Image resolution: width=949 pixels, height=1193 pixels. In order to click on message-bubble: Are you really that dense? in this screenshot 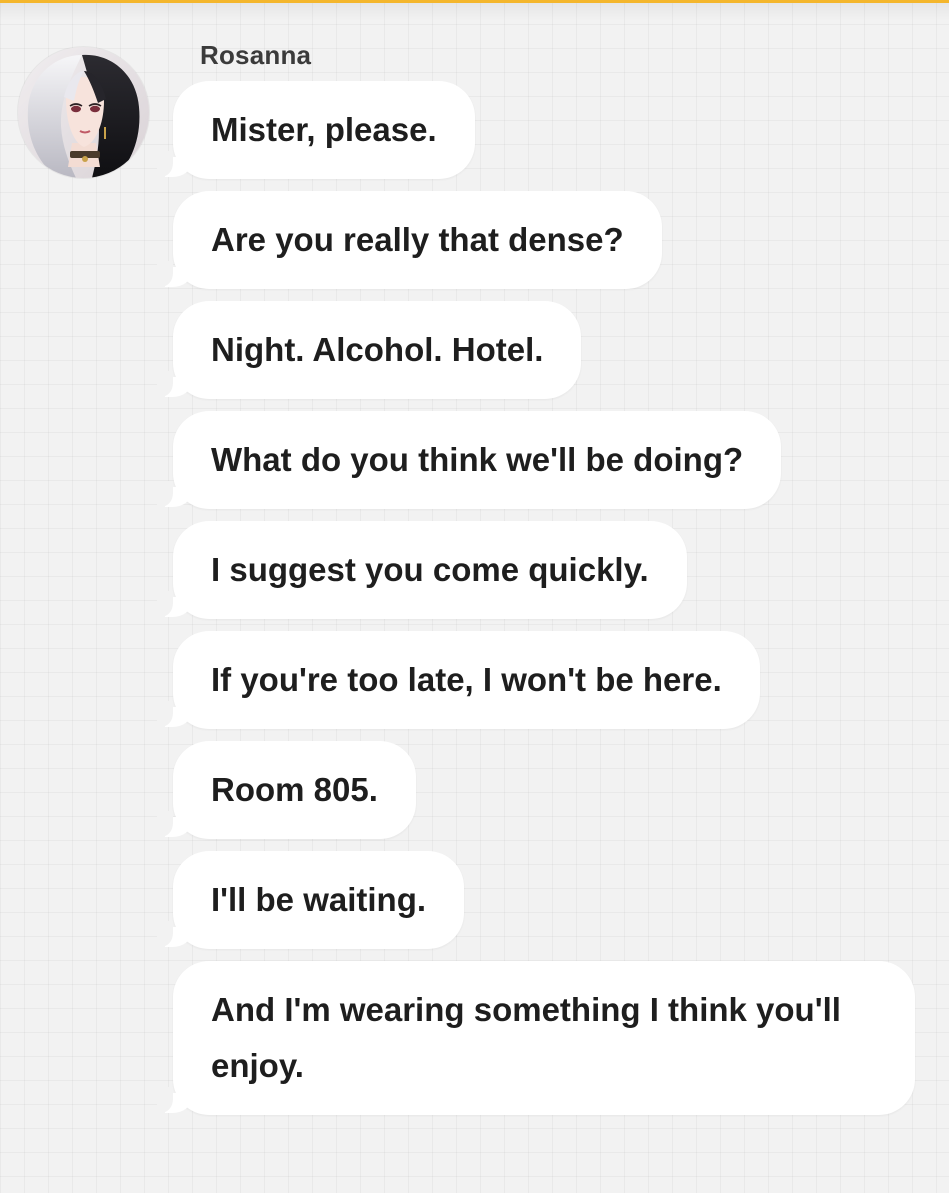, I will do `click(409, 240)`.